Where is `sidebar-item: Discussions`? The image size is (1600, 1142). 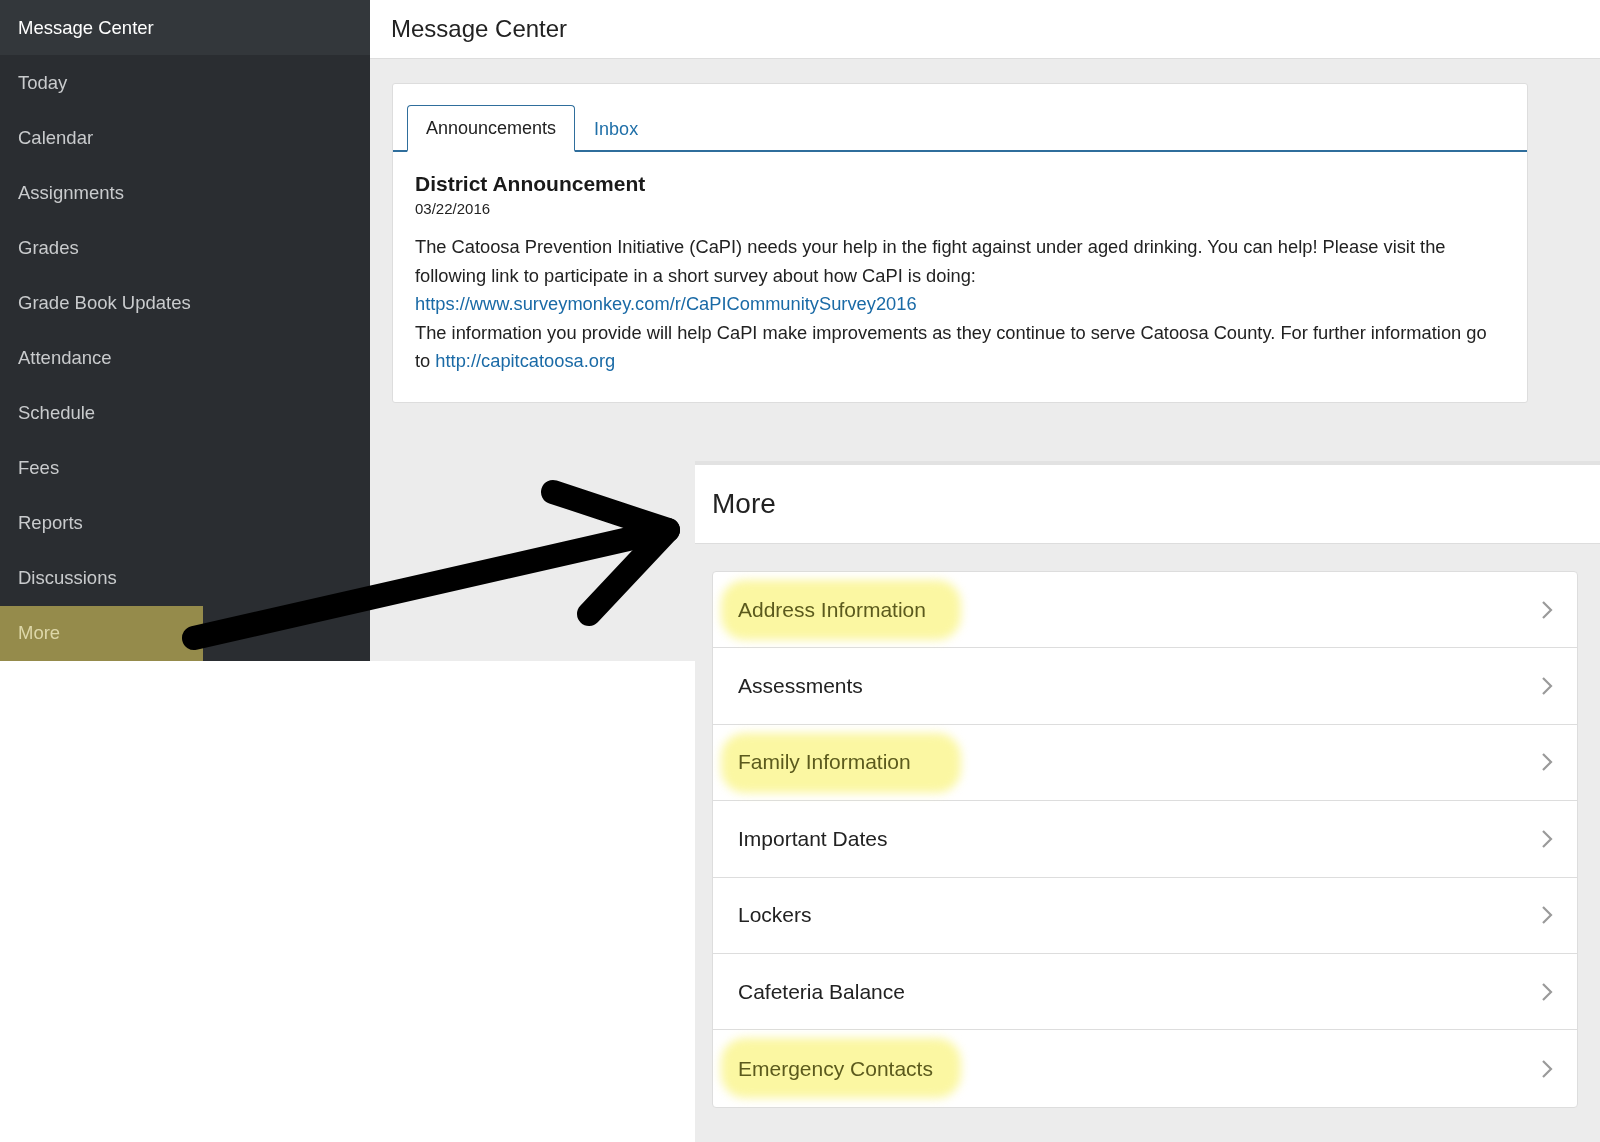 sidebar-item: Discussions is located at coordinates (185, 578).